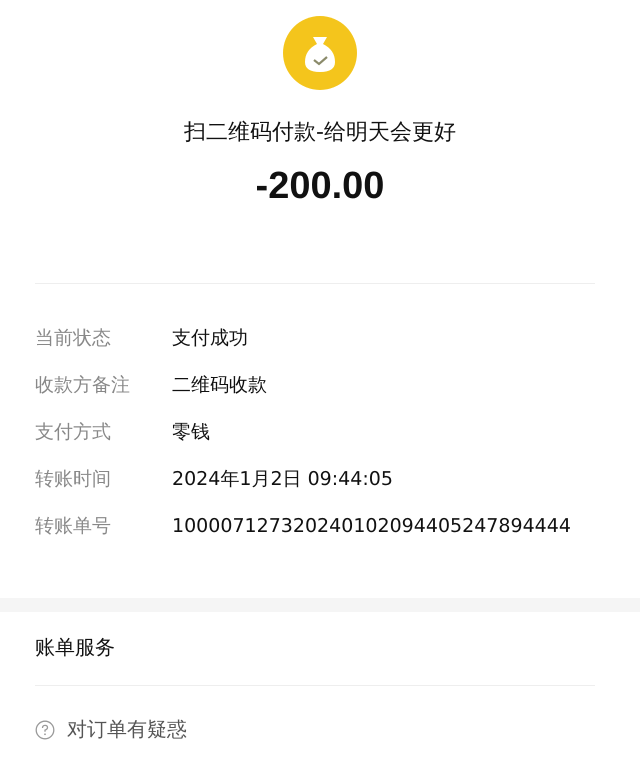 The height and width of the screenshot is (758, 640). What do you see at coordinates (320, 186) in the screenshot?
I see `payment-amount: -200.00` at bounding box center [320, 186].